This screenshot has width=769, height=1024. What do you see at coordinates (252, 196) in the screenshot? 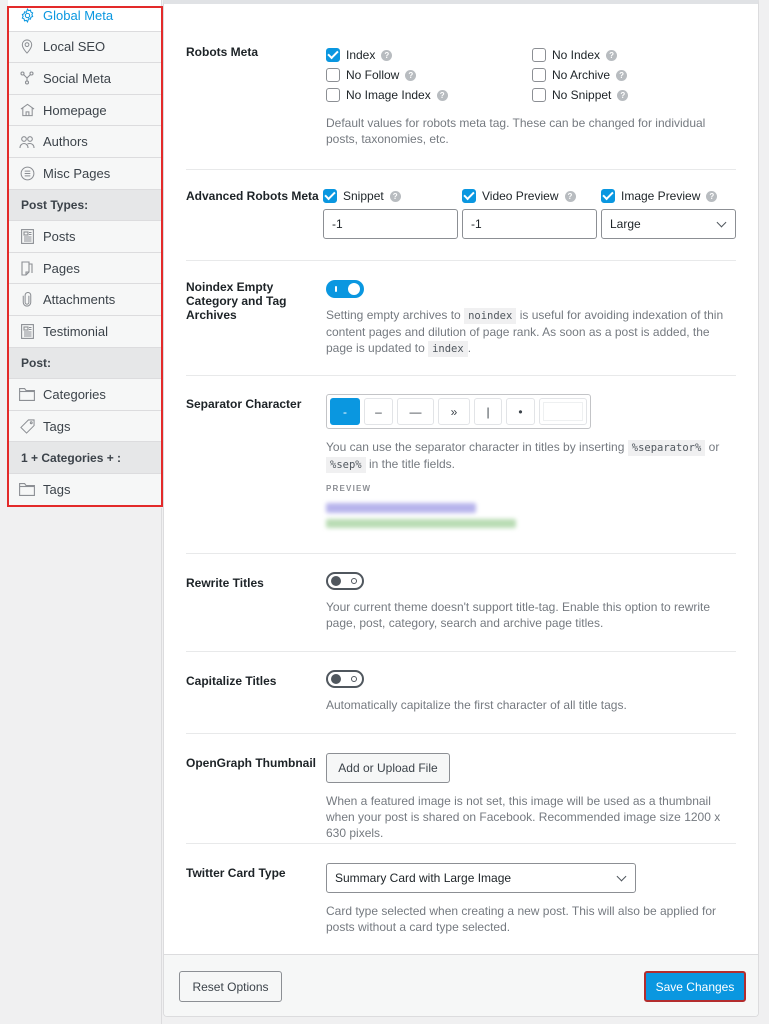
I see `field-label: Advanced Robots Meta` at bounding box center [252, 196].